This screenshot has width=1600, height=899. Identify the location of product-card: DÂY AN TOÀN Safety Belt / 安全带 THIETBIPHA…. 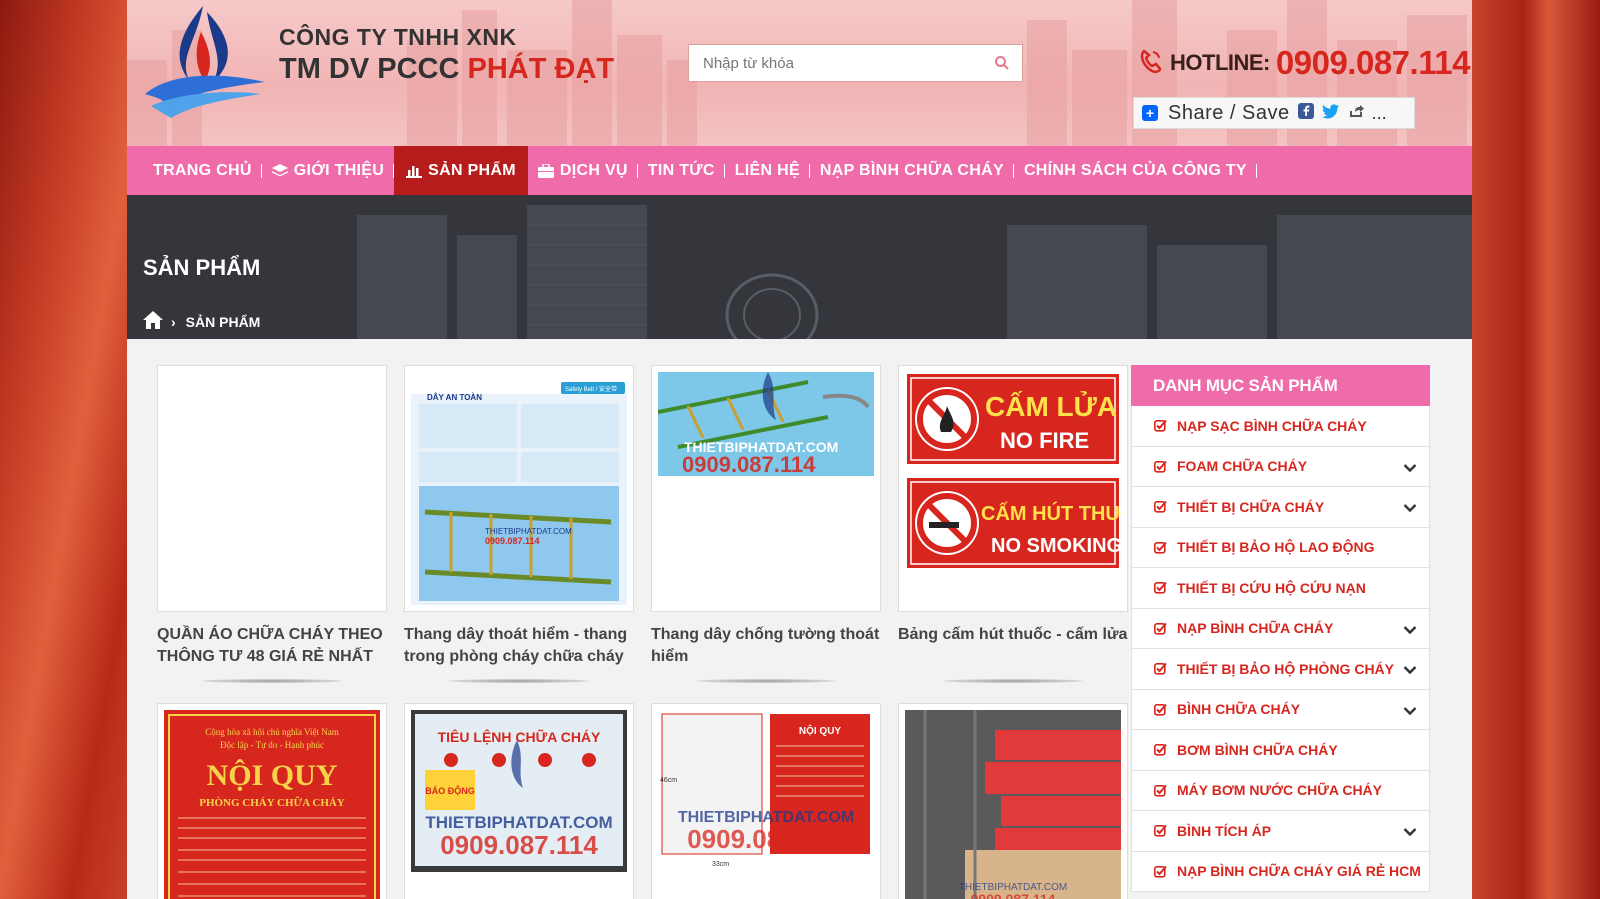
(519, 488).